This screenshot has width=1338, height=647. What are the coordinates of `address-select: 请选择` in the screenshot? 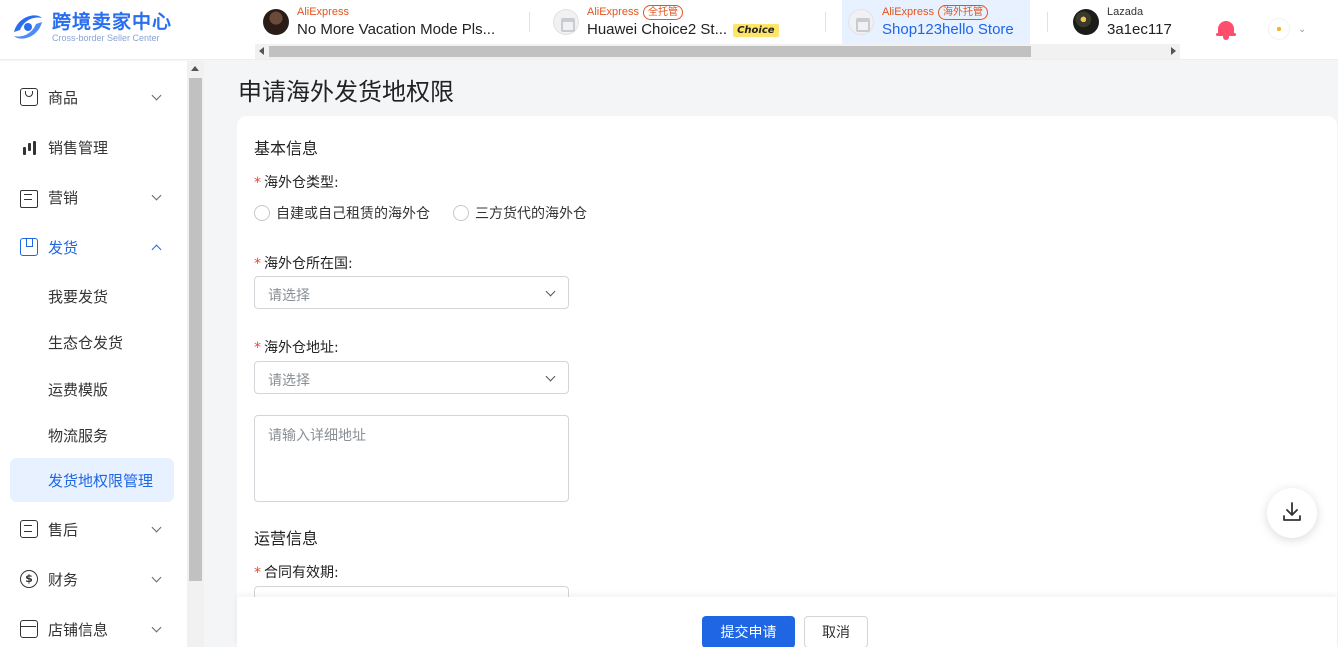 It's located at (411, 377).